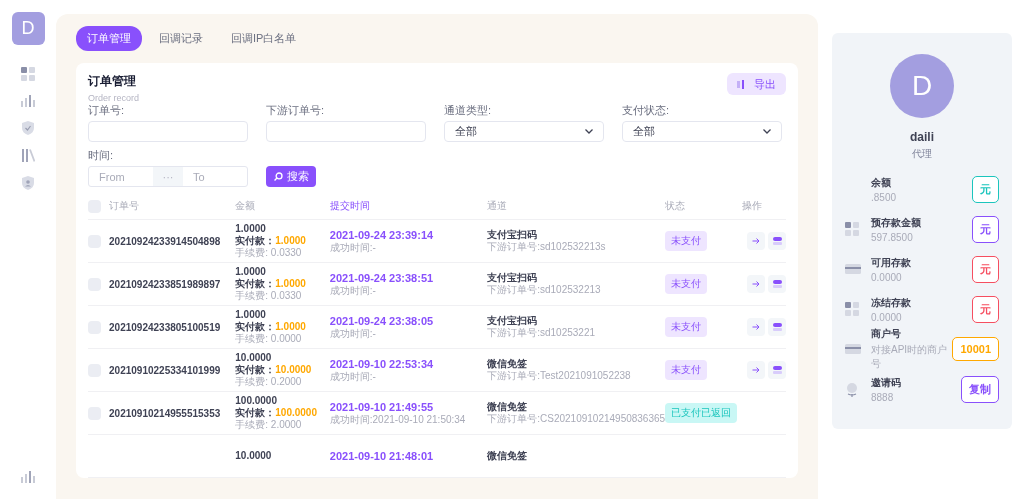 The width and height of the screenshot is (1024, 499). Describe the element at coordinates (497, 205) in the screenshot. I see `column-header: 通道` at that location.